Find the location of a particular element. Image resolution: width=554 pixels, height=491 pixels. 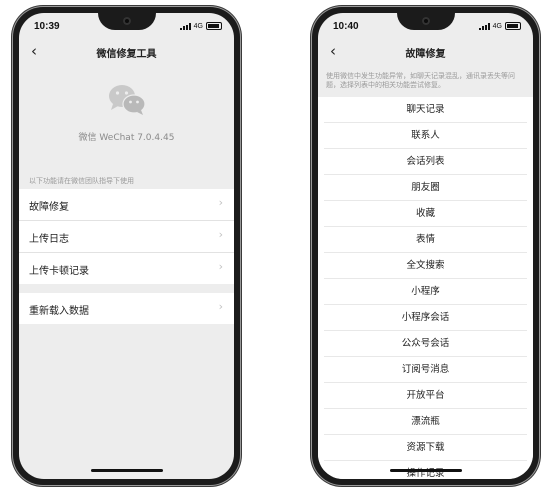

cell-upload-log: 上传日志 › is located at coordinates (126, 237).